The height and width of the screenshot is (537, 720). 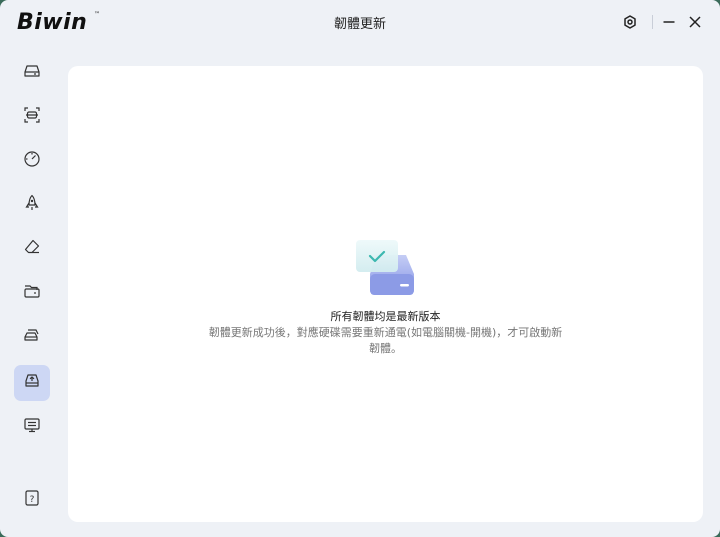 I want to click on status-title: 所有韌體均是最新版本, so click(x=385, y=316).